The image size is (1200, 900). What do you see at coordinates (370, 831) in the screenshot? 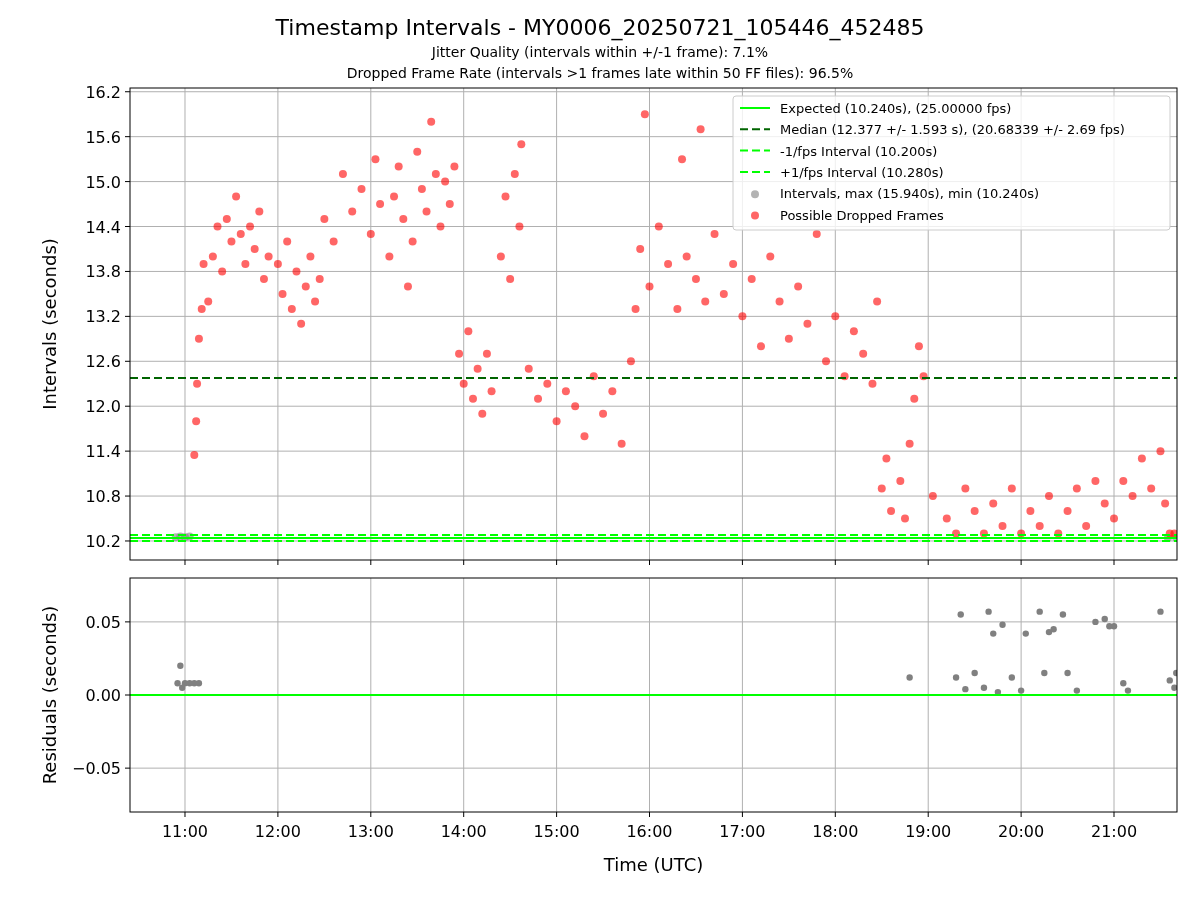
I see `tick-label: 13:00` at bounding box center [370, 831].